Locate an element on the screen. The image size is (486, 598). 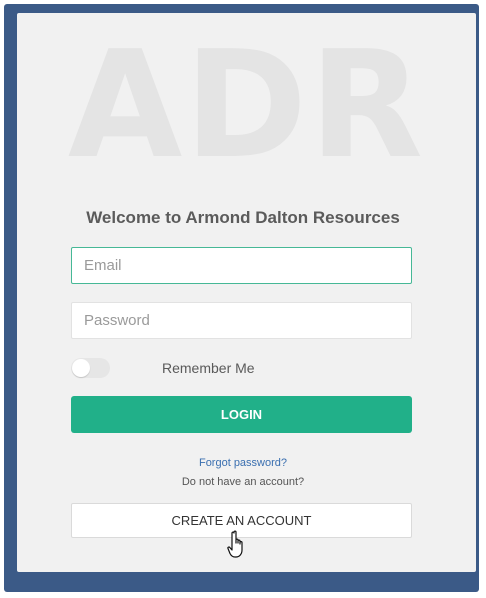
forgot-password-link: Forgot password? is located at coordinates (243, 463).